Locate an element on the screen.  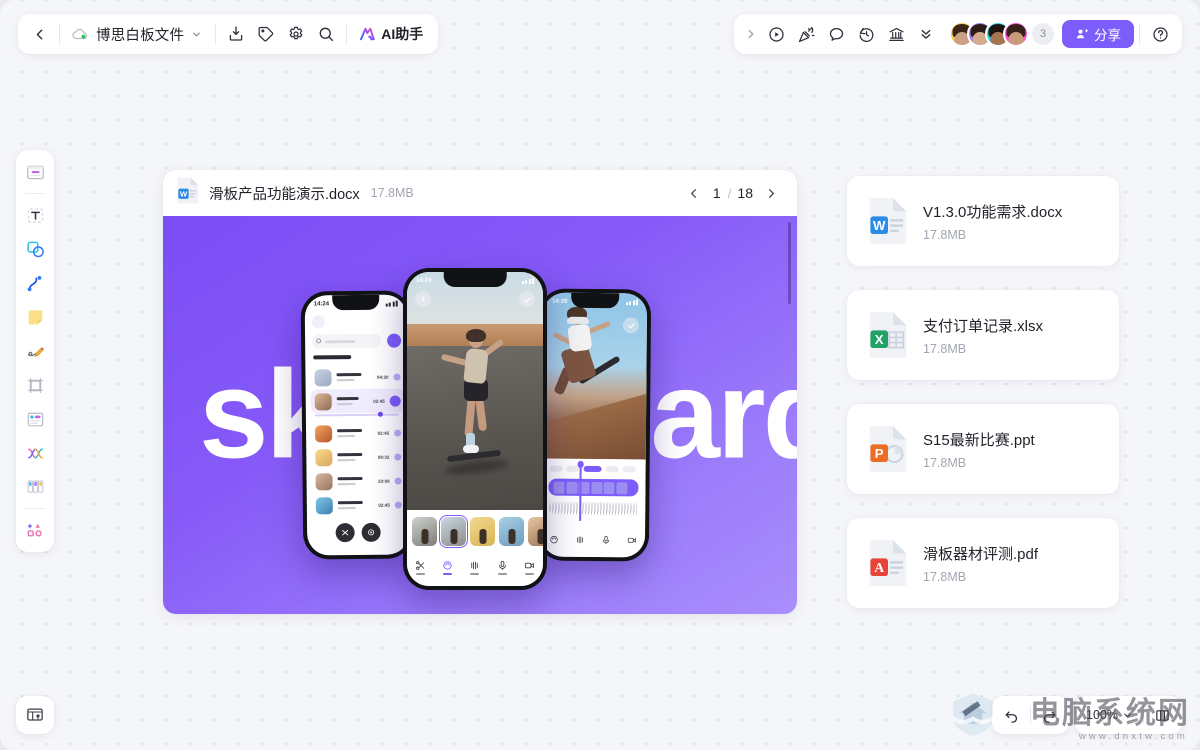
slides-panel-button is located at coordinates (35, 715).